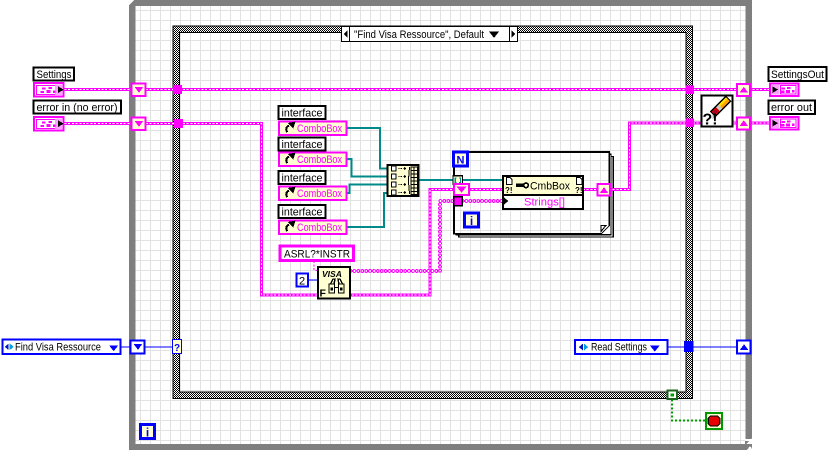 The image size is (828, 455). I want to click on svg-text: Find Visa Ressource, so click(58, 348).